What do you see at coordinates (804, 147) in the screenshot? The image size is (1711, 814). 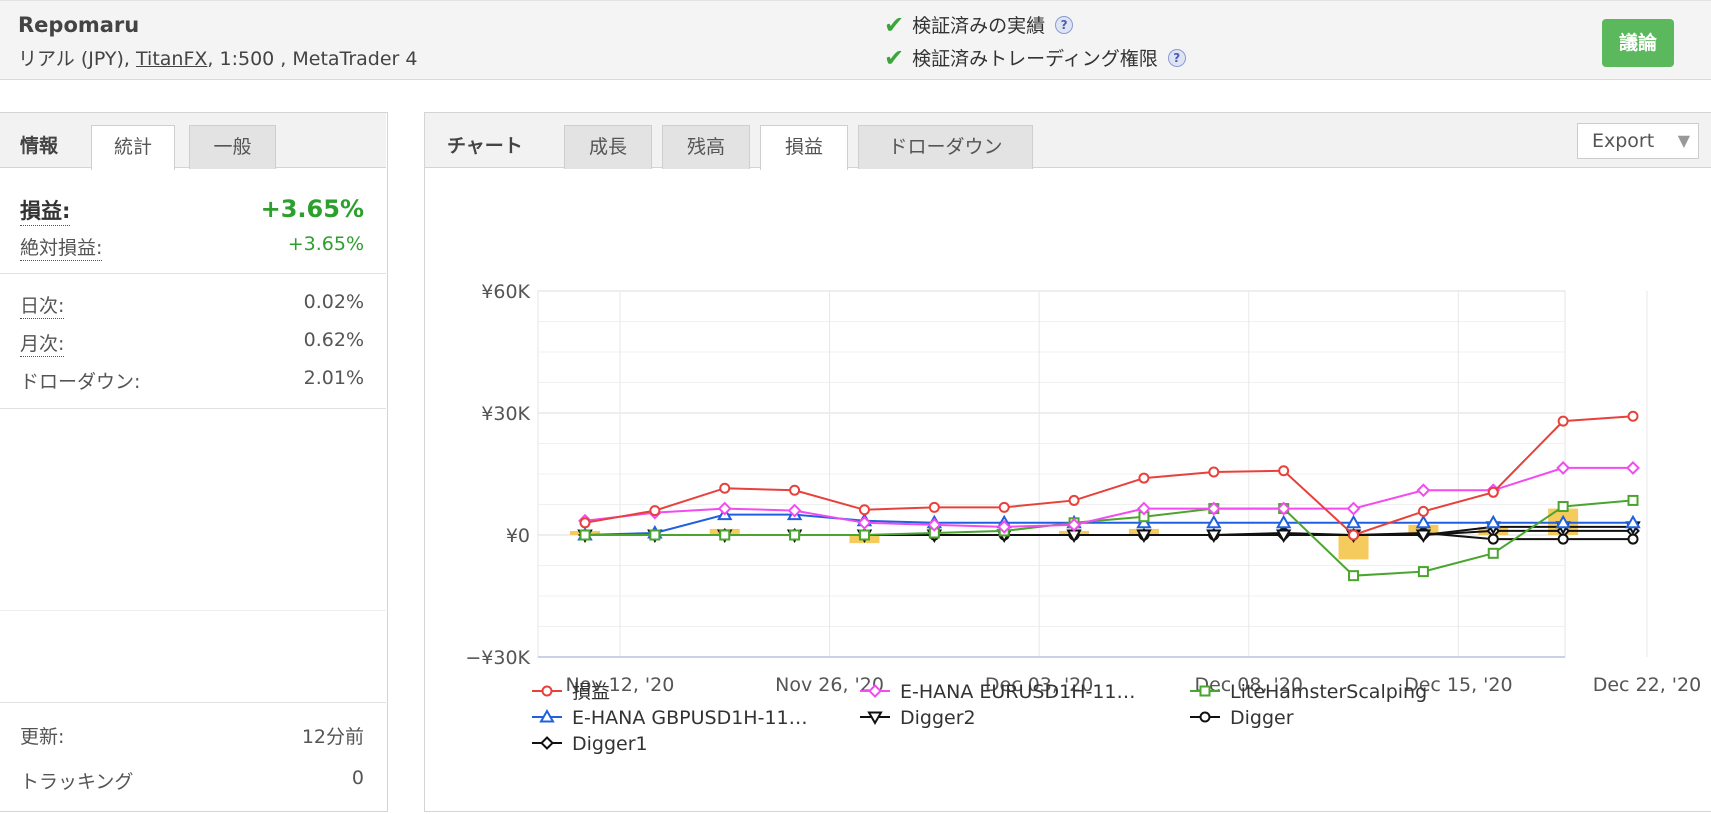 I see `tab-profit: 損益` at bounding box center [804, 147].